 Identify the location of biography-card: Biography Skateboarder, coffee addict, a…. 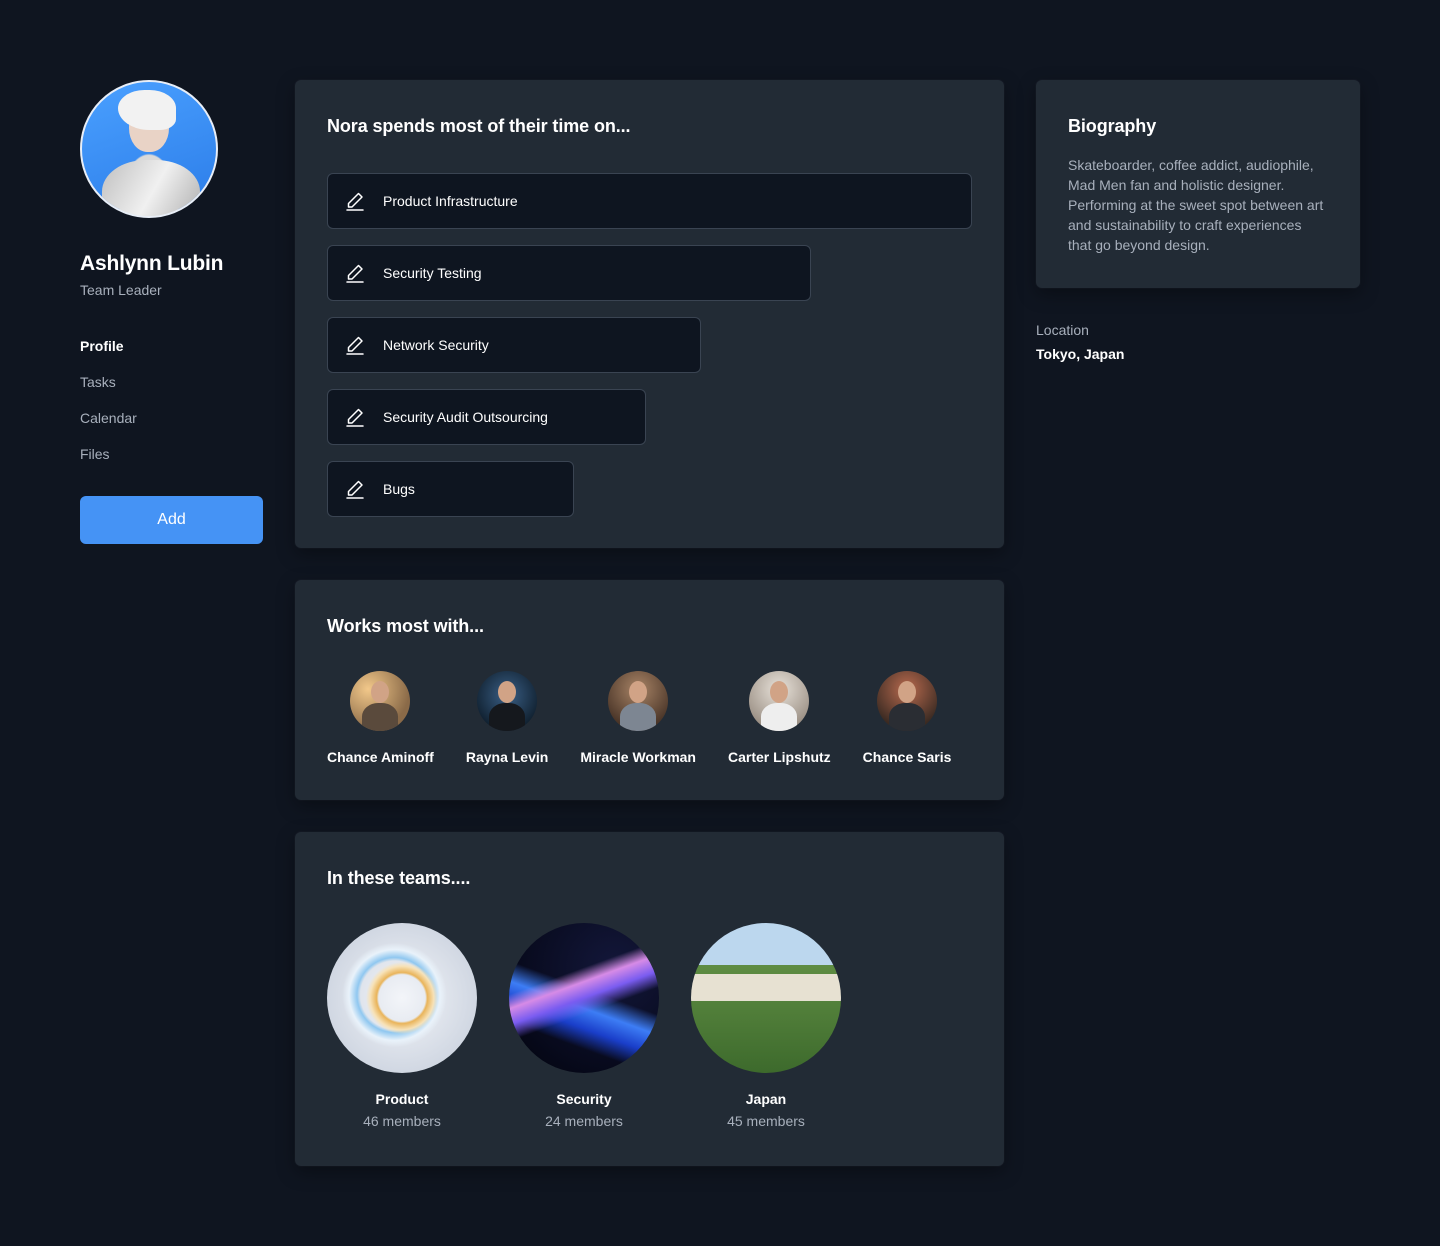
(1198, 184).